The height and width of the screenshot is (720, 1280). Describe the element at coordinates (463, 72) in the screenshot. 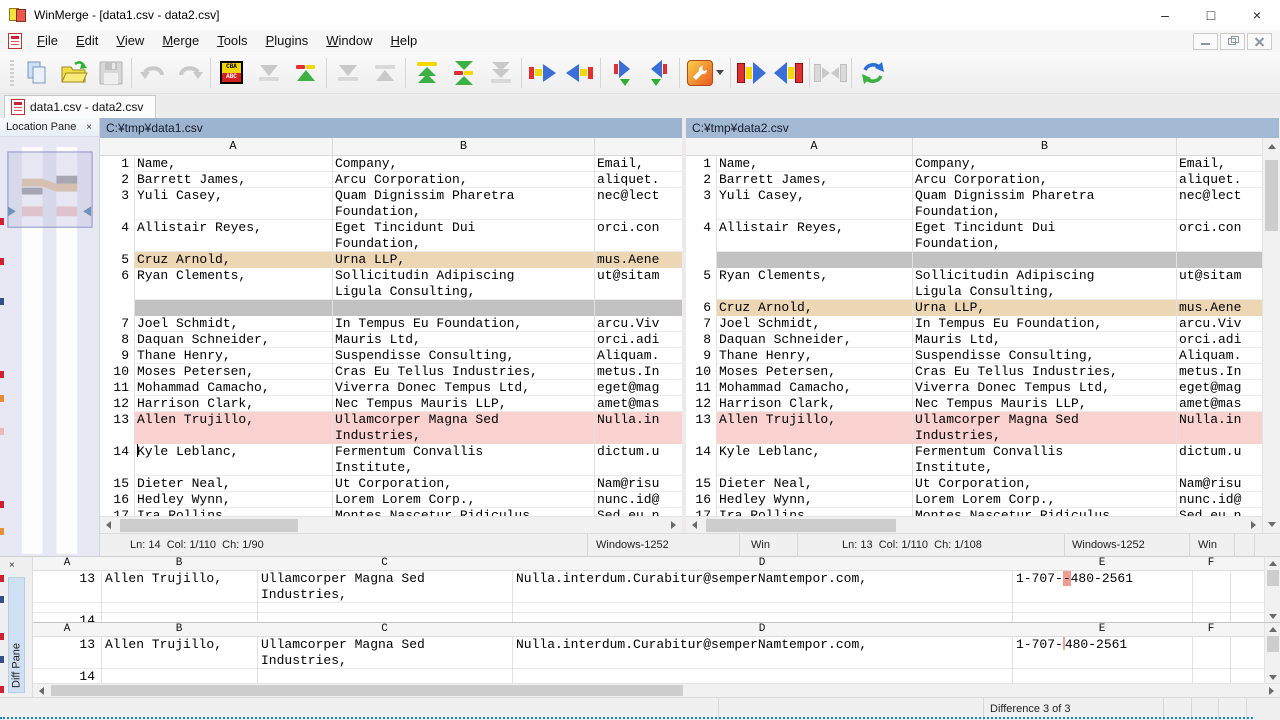

I see `current-difference-button` at that location.